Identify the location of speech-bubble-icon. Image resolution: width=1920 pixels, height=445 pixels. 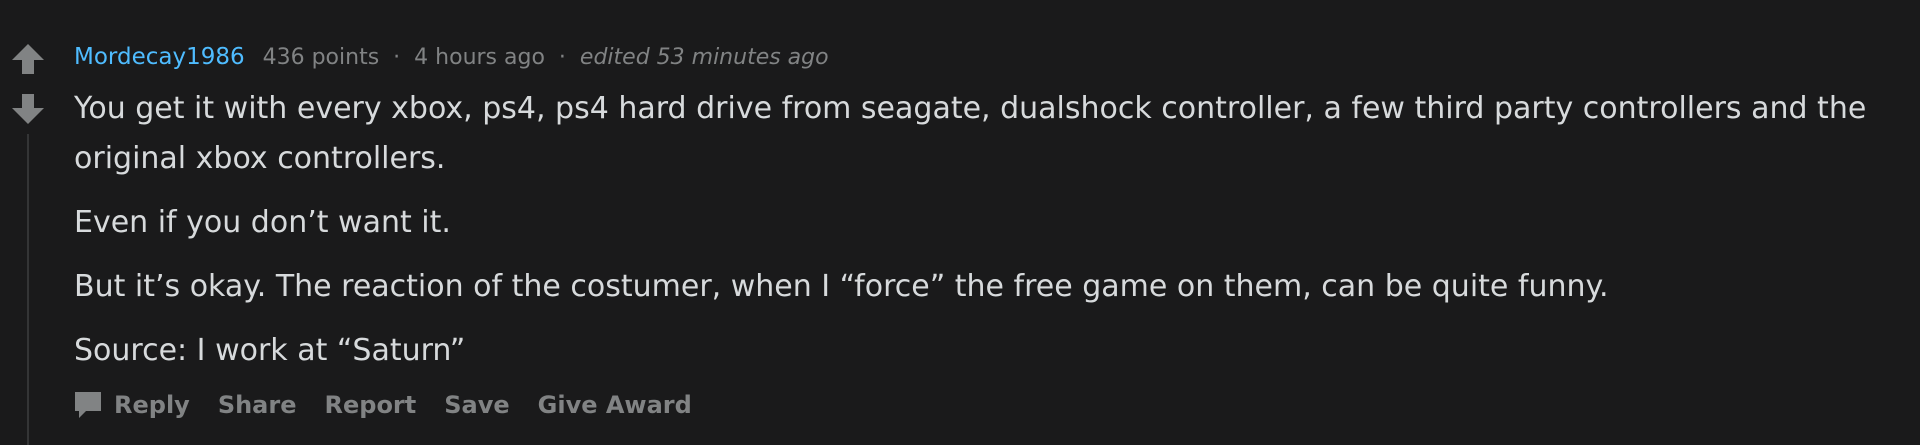
(88, 405).